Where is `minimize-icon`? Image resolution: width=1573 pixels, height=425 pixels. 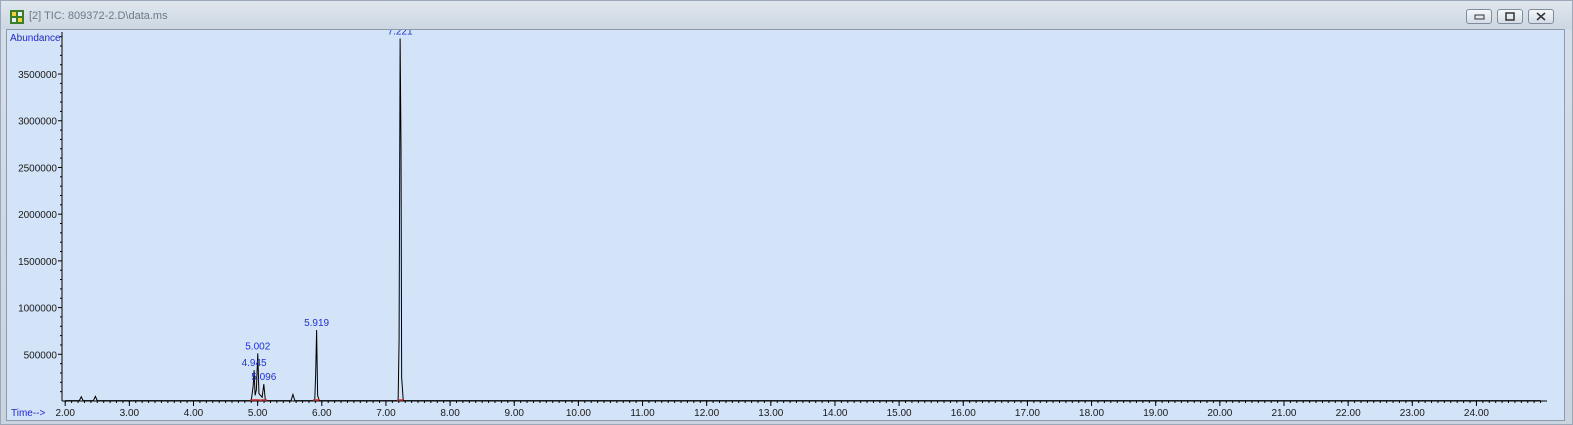 minimize-icon is located at coordinates (1479, 17).